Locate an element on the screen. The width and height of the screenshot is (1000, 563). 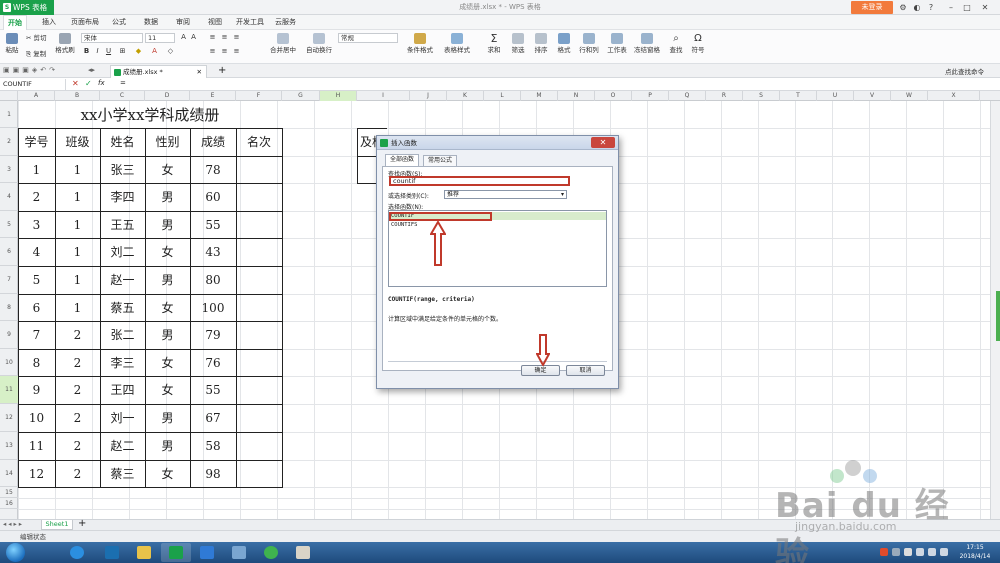
row-header: 15 is located at coordinates (9, 492).